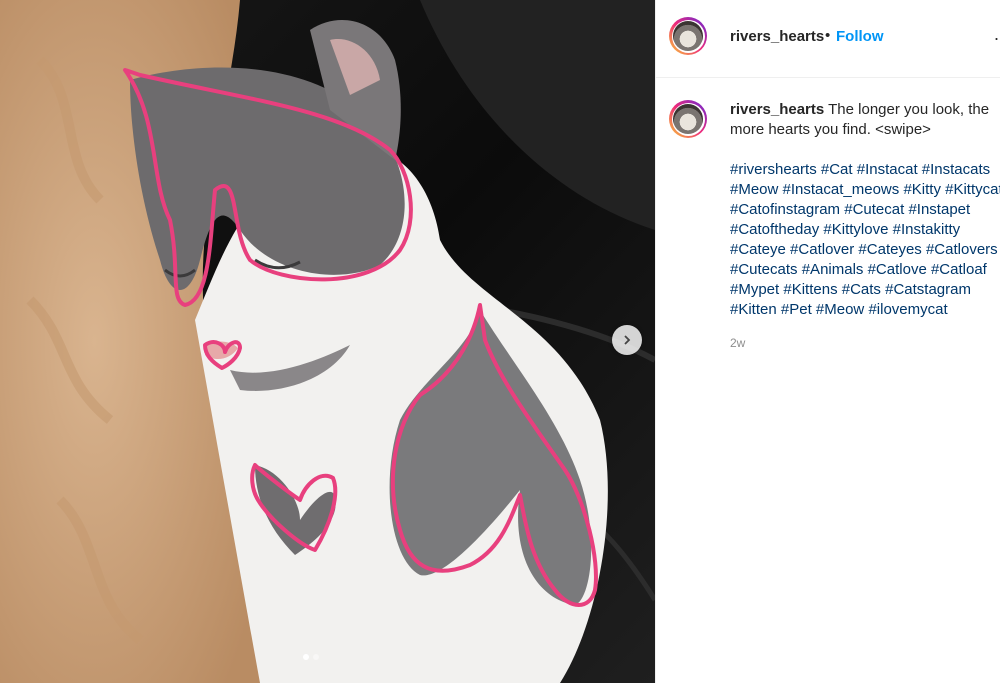 The height and width of the screenshot is (683, 1000). What do you see at coordinates (939, 209) in the screenshot?
I see `hashtag-link: #Instapet` at bounding box center [939, 209].